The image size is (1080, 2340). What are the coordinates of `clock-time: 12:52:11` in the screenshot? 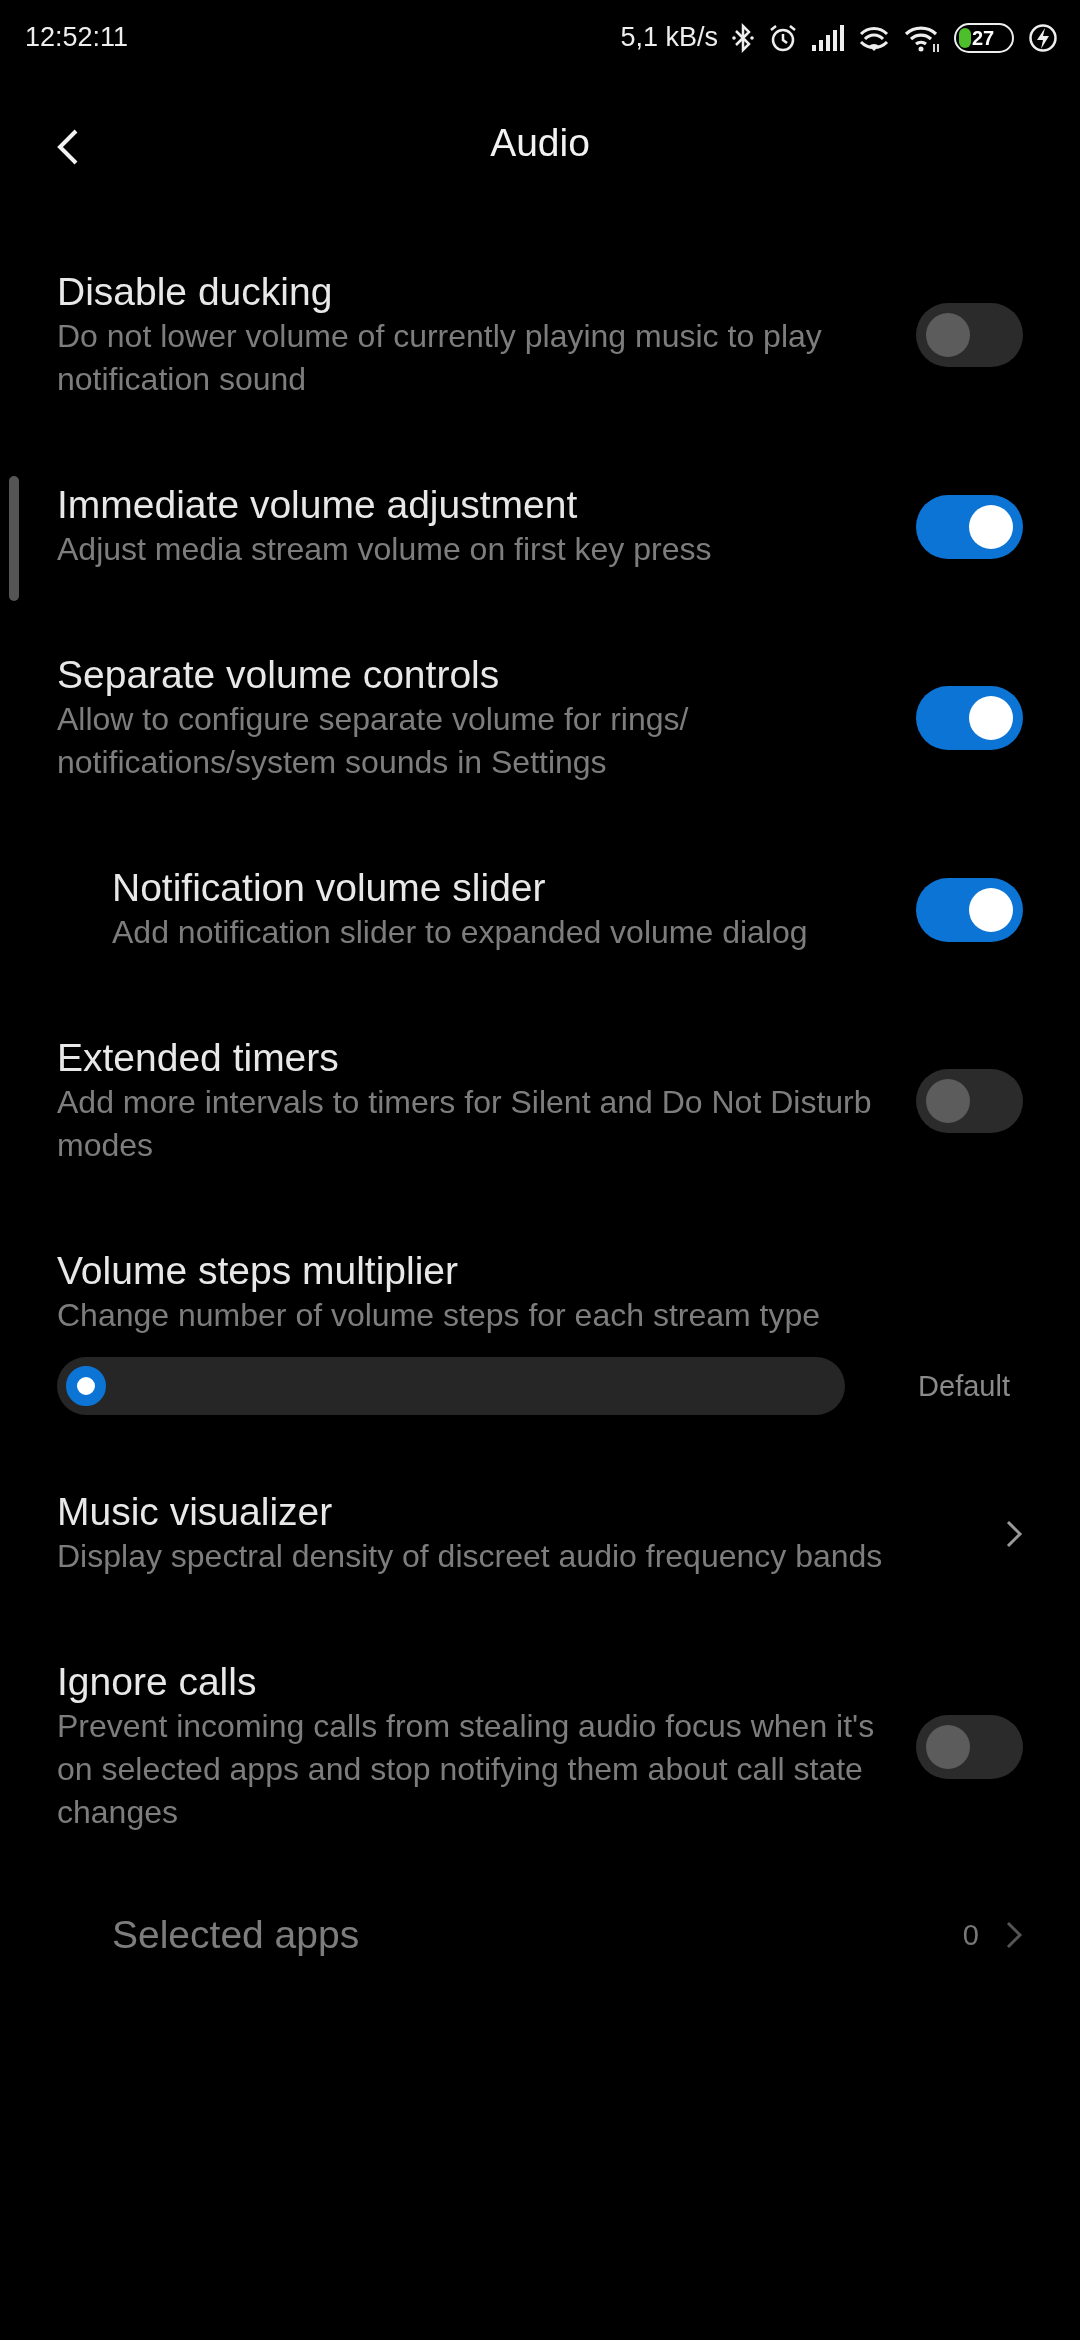 It's located at (77, 37).